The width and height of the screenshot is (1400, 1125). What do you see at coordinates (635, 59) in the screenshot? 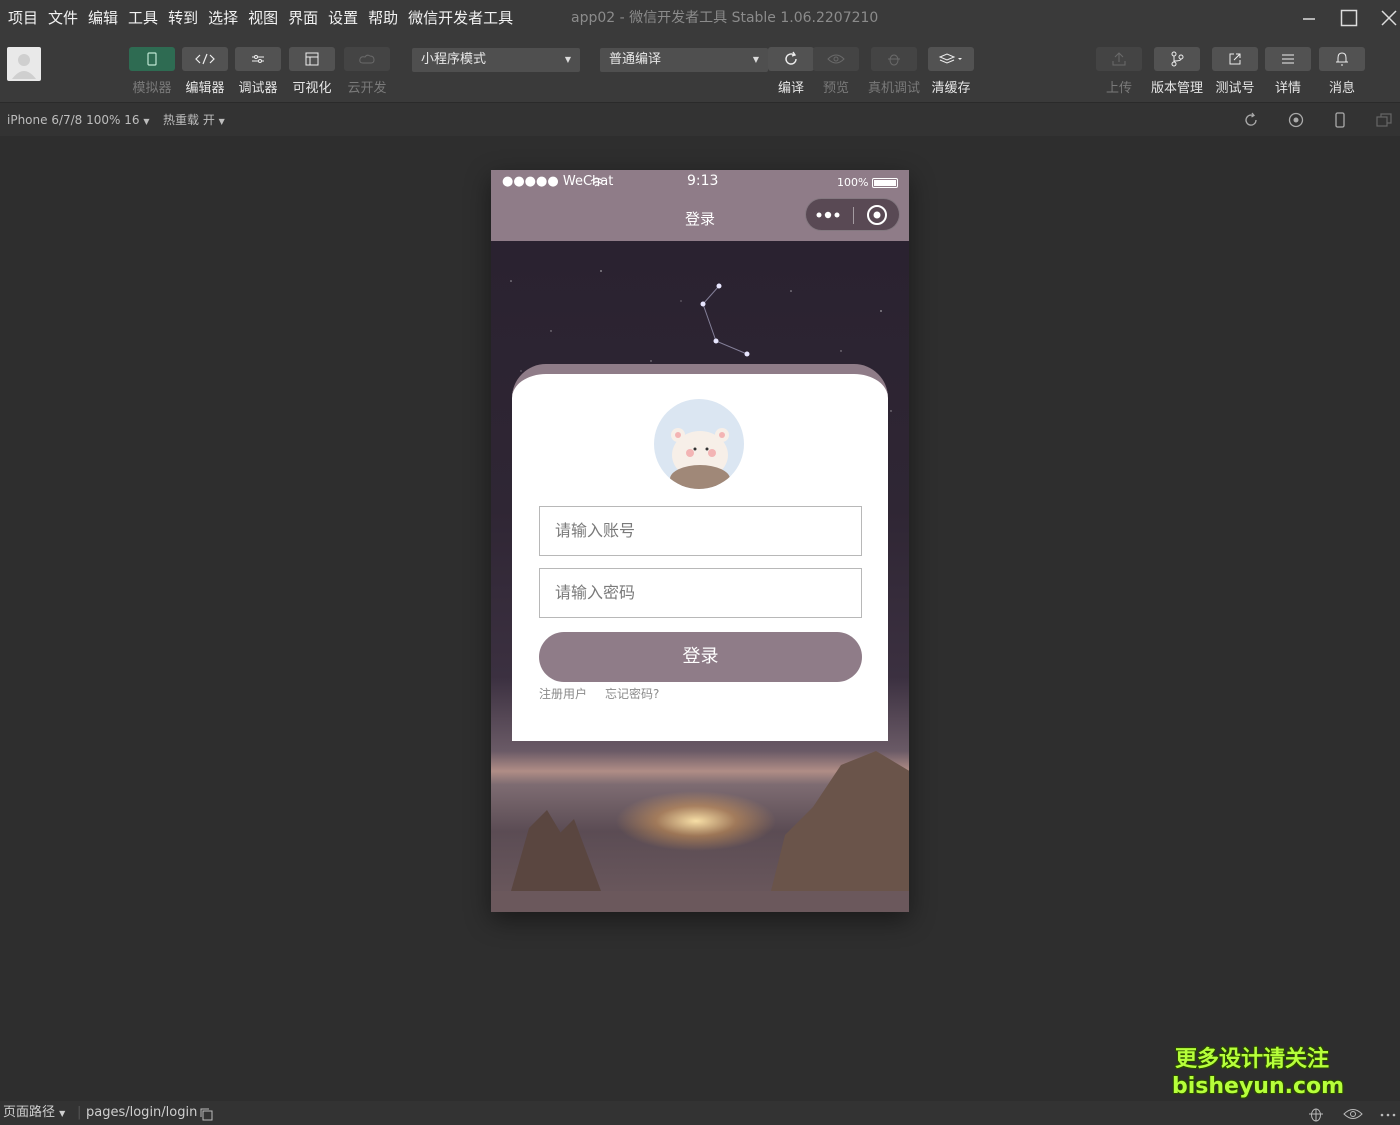
I see `compile-mode-value: 普通编译` at bounding box center [635, 59].